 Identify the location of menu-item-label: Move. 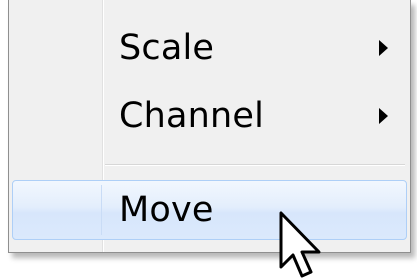
(166, 210).